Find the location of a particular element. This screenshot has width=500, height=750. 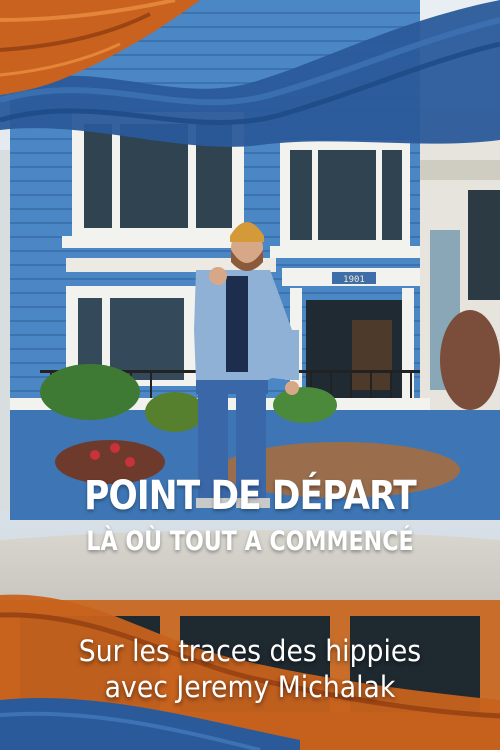

house-number: 1901 is located at coordinates (354, 280).